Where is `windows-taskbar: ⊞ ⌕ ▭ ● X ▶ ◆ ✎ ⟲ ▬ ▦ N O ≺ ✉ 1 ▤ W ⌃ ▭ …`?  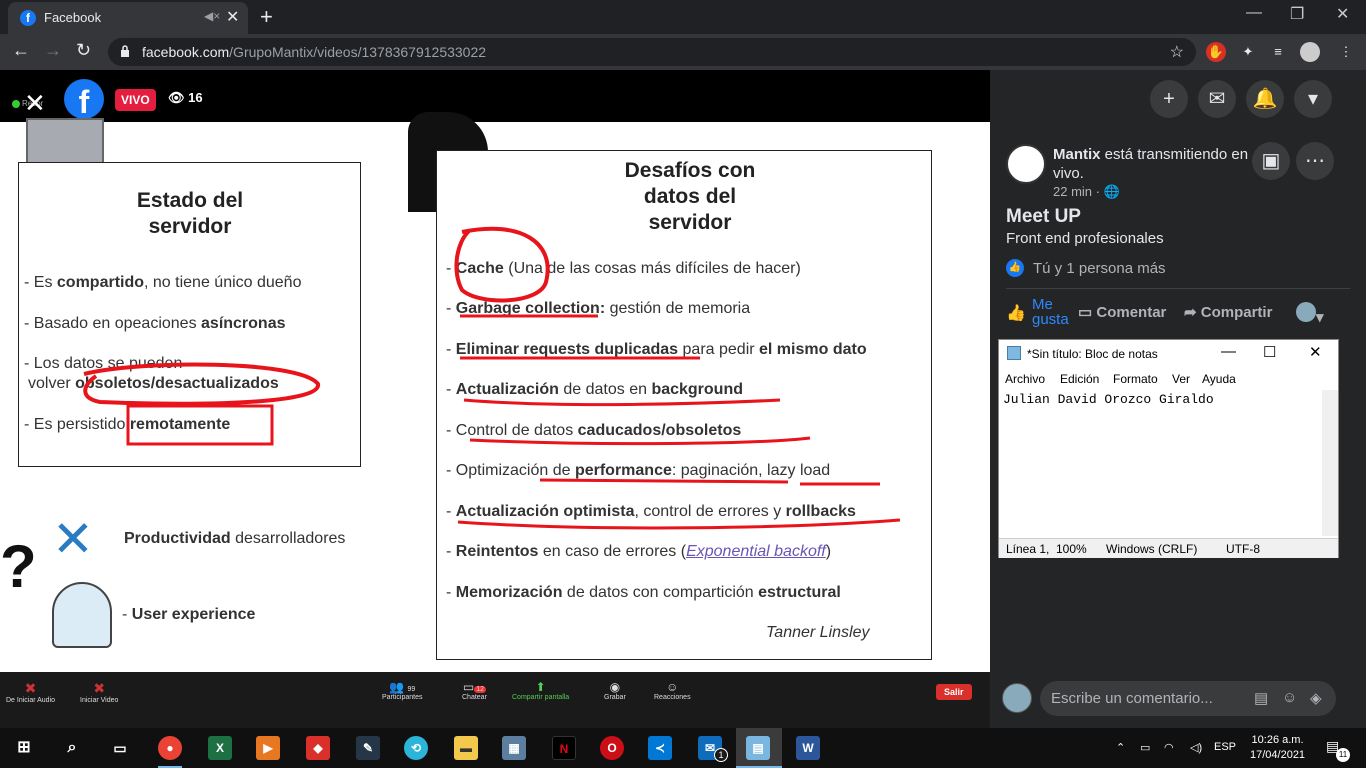
windows-taskbar: ⊞ ⌕ ▭ ● X ▶ ◆ ✎ ⟲ ▬ ▦ N O ≺ ✉ 1 ▤ W ⌃ ▭ … is located at coordinates (683, 748).